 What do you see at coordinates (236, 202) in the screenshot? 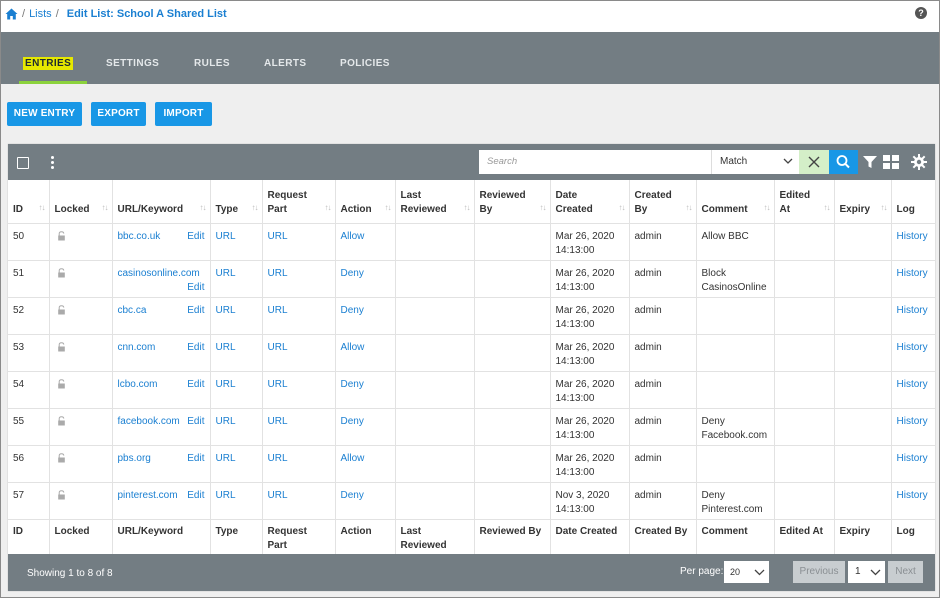
I see `col-header-type: Type ↑↓` at bounding box center [236, 202].